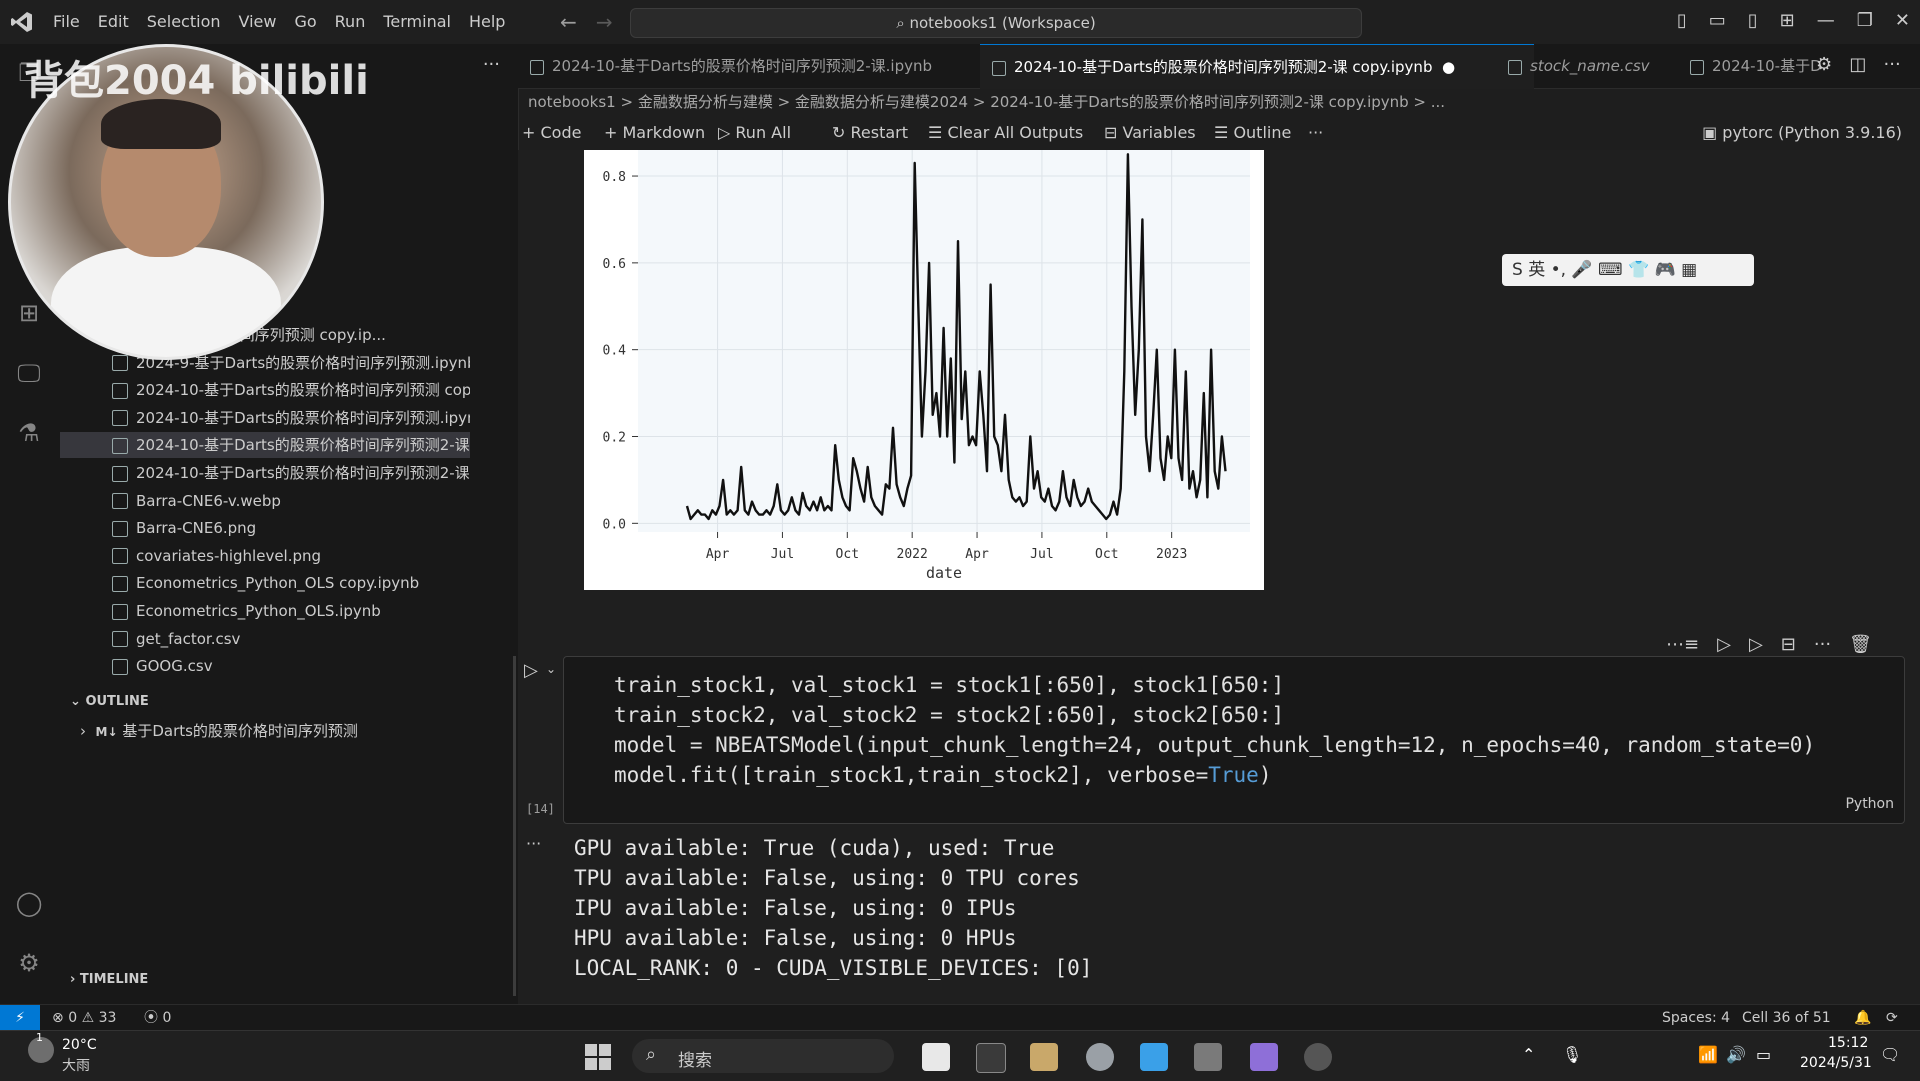  Describe the element at coordinates (265, 611) in the screenshot. I see `explorer-file-item: Econometrics_Python_OLS.ipynb` at that location.